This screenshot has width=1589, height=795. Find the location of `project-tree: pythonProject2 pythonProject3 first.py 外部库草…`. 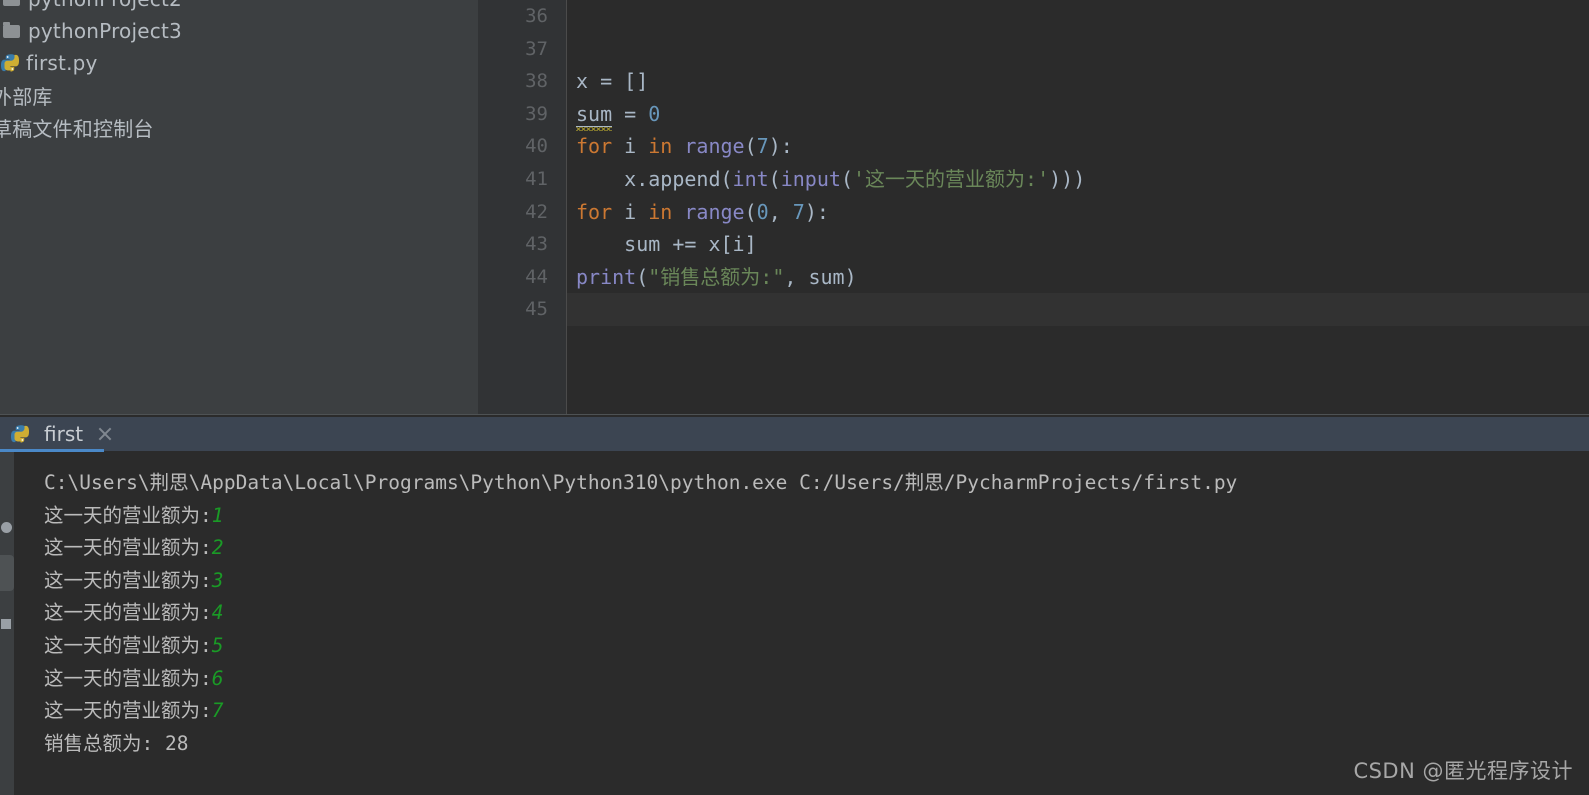

project-tree: pythonProject2 pythonProject3 first.py 外部库草… is located at coordinates (239, 71).